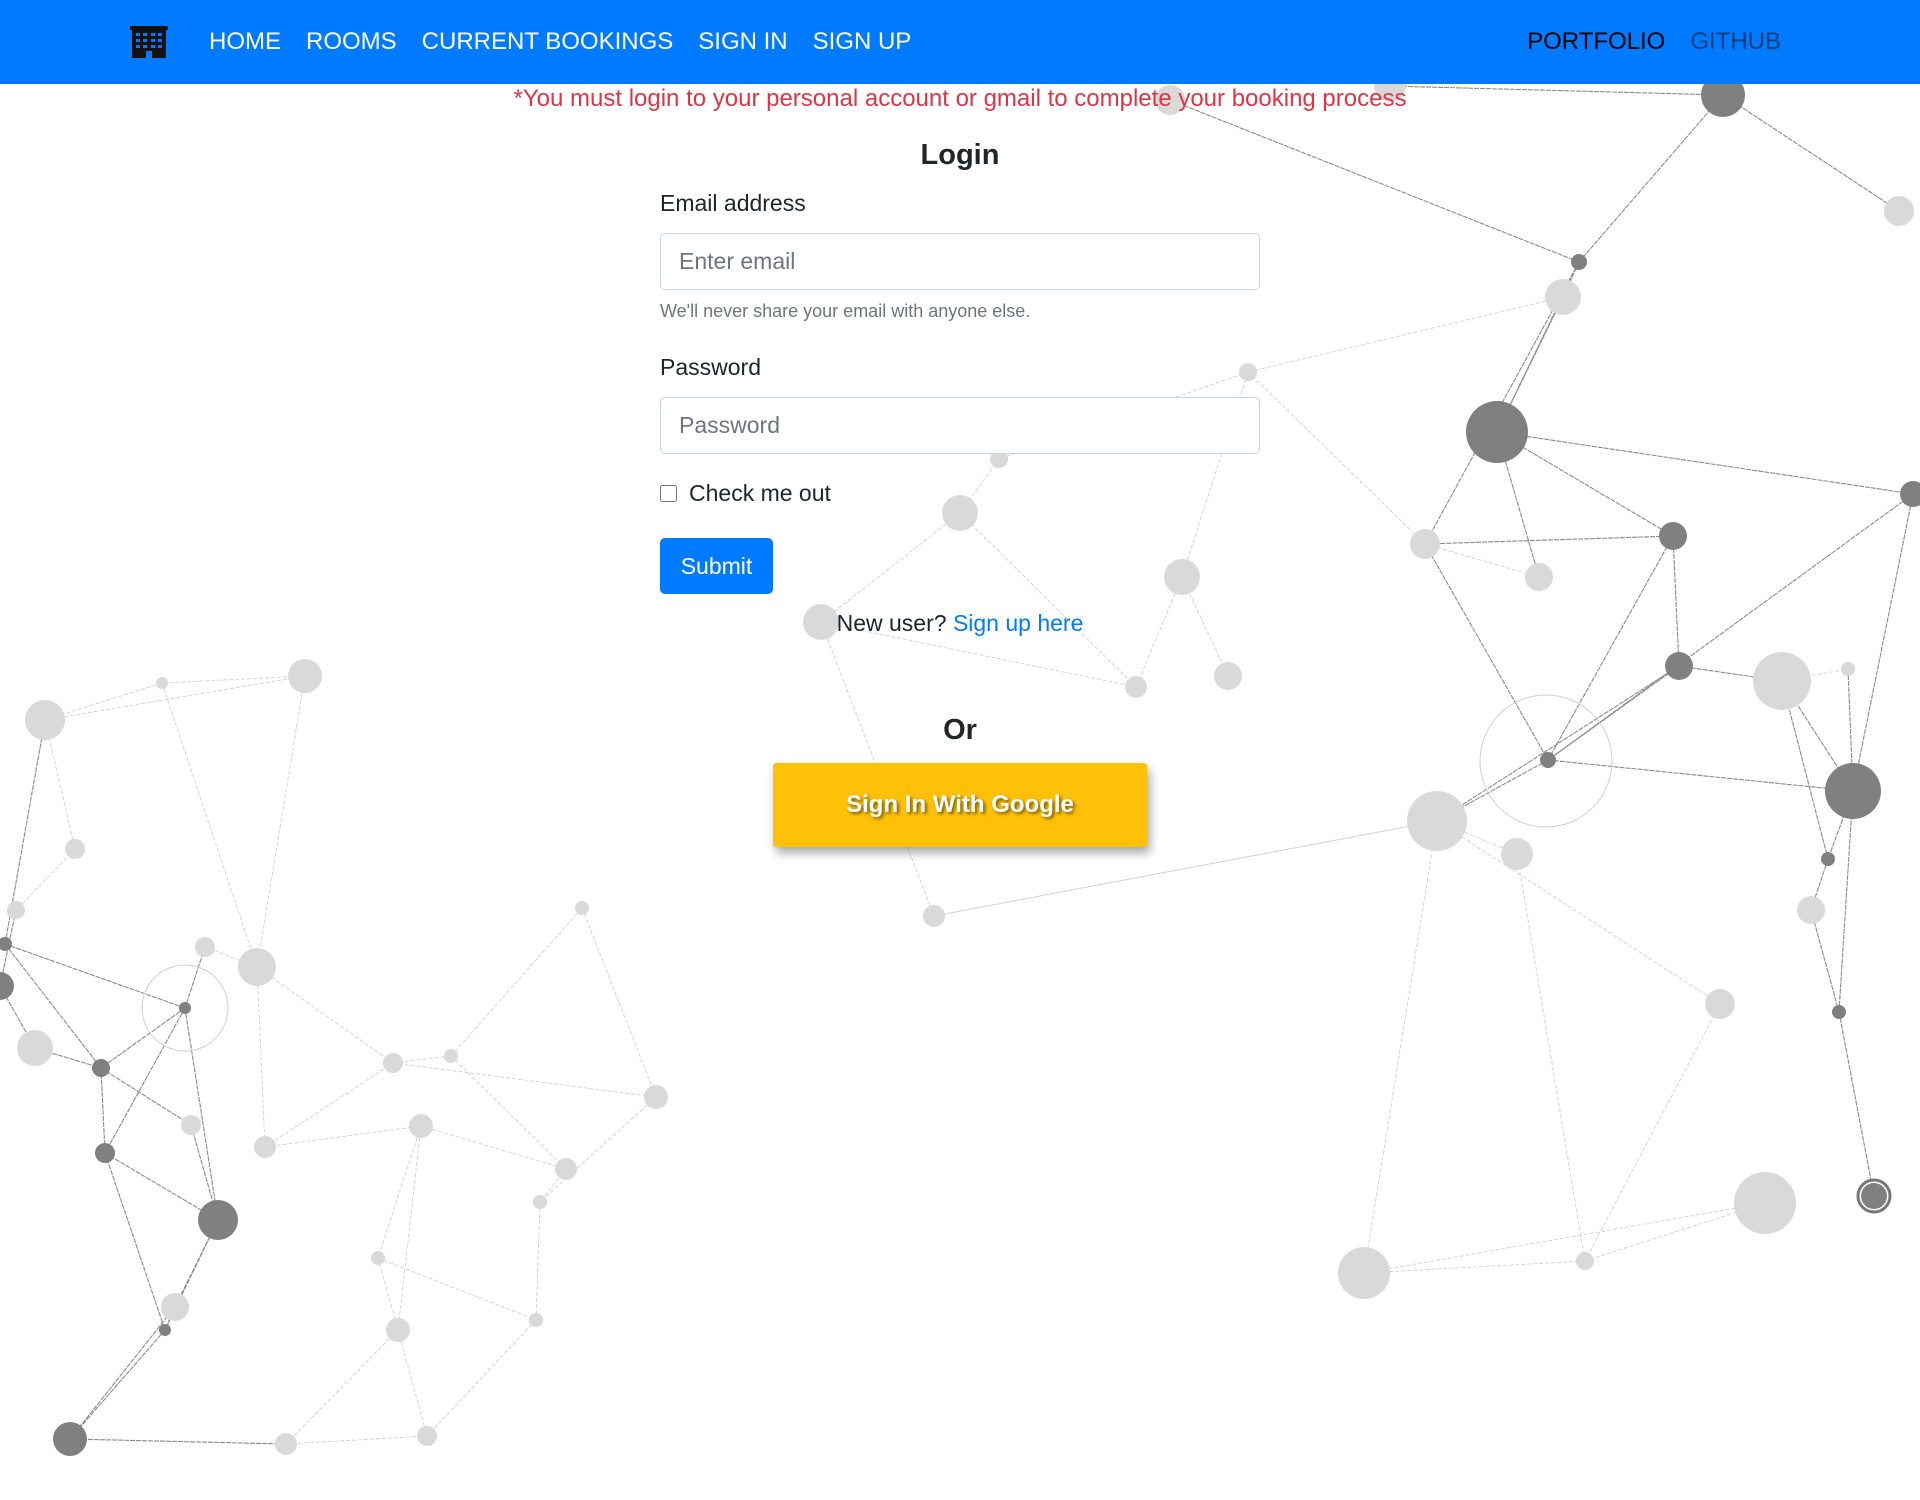 The height and width of the screenshot is (1500, 1920). I want to click on nav-github: GITHUB, so click(1735, 42).